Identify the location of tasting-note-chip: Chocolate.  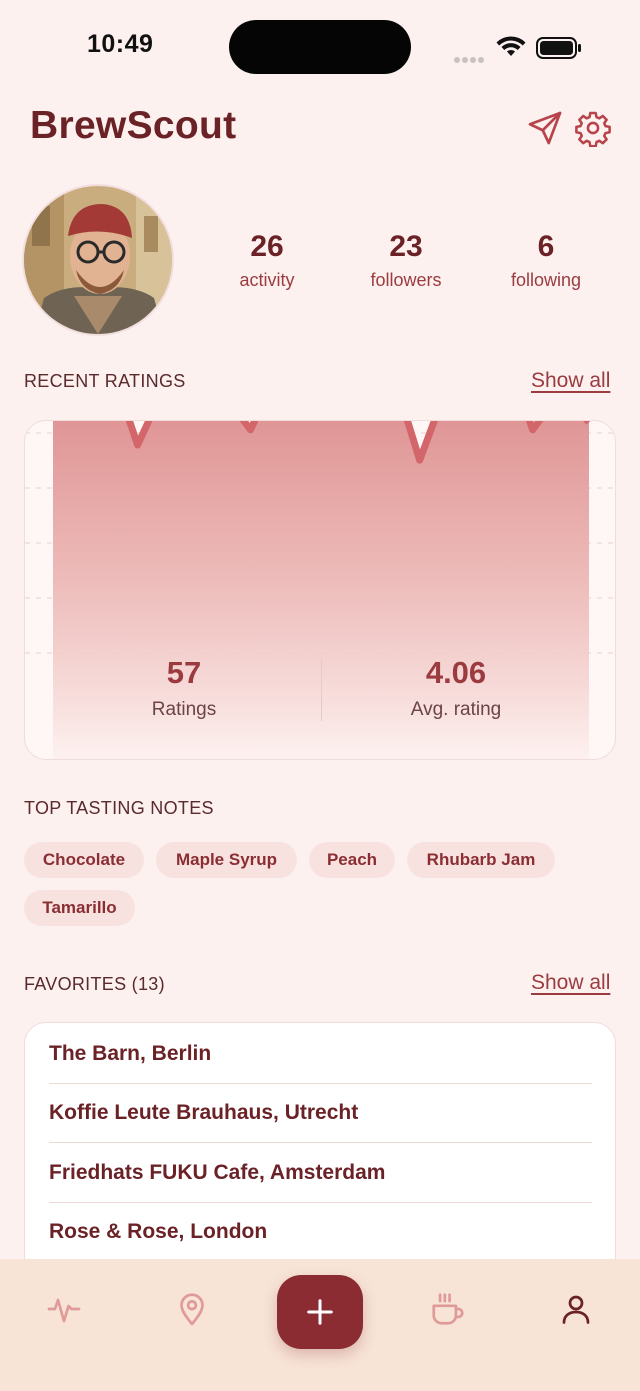
(84, 860).